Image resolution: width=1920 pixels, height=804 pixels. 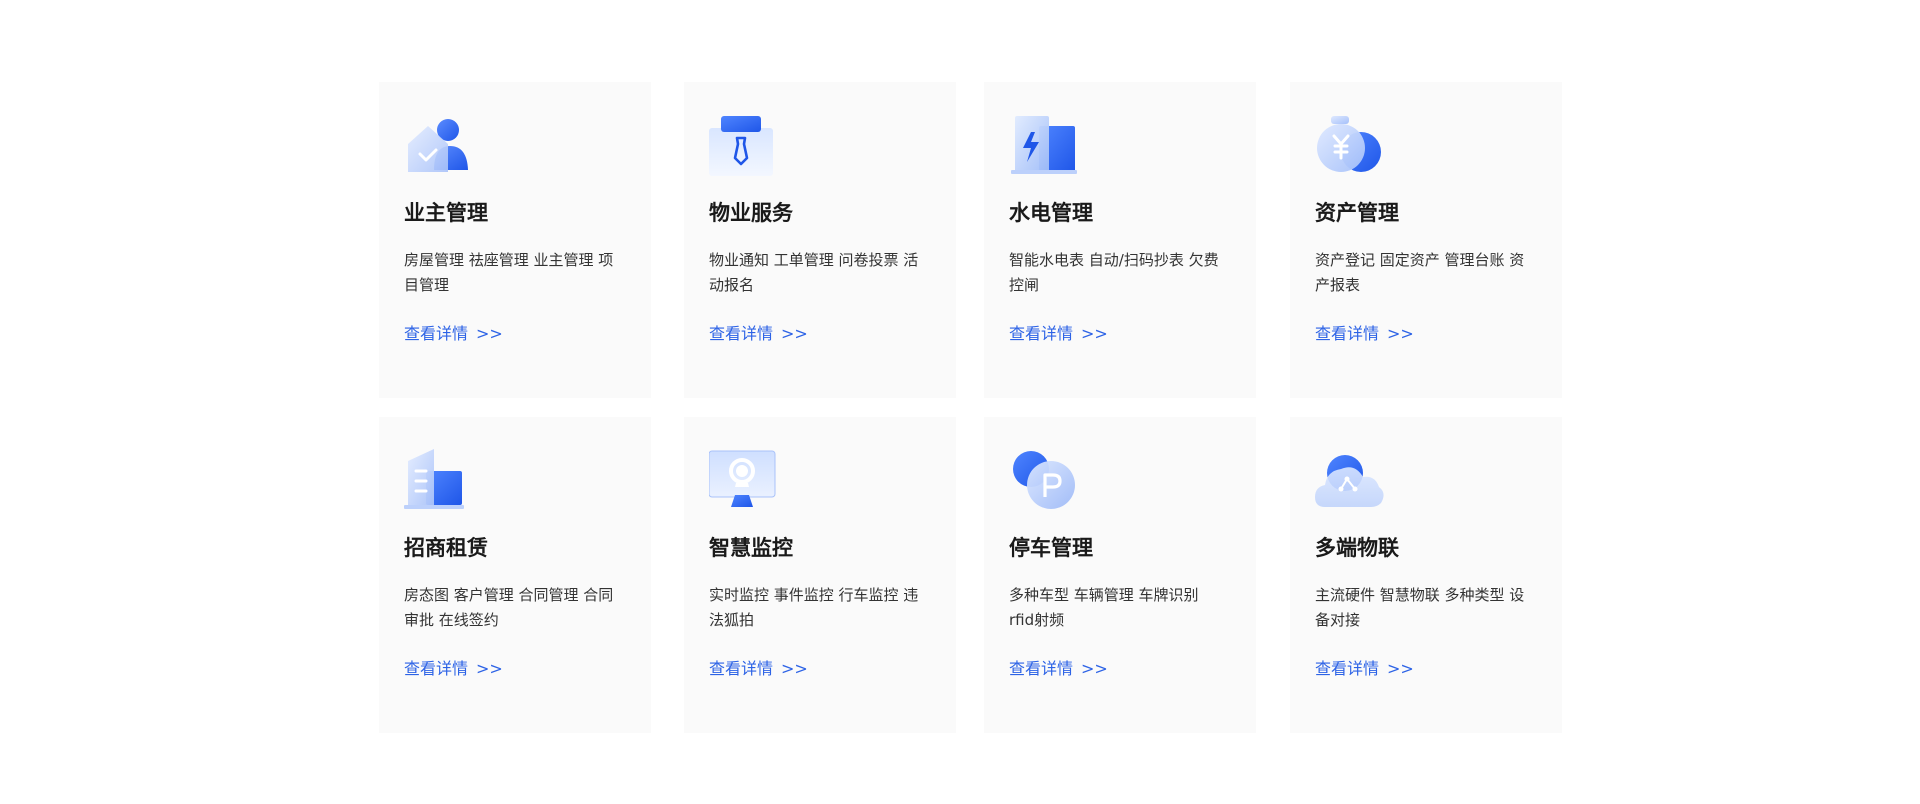 I want to click on feature-card-utility-management: 水电管理 智能水电表 自动/扫码抄表 欠费控闸 查看详情 >>, so click(x=1120, y=240).